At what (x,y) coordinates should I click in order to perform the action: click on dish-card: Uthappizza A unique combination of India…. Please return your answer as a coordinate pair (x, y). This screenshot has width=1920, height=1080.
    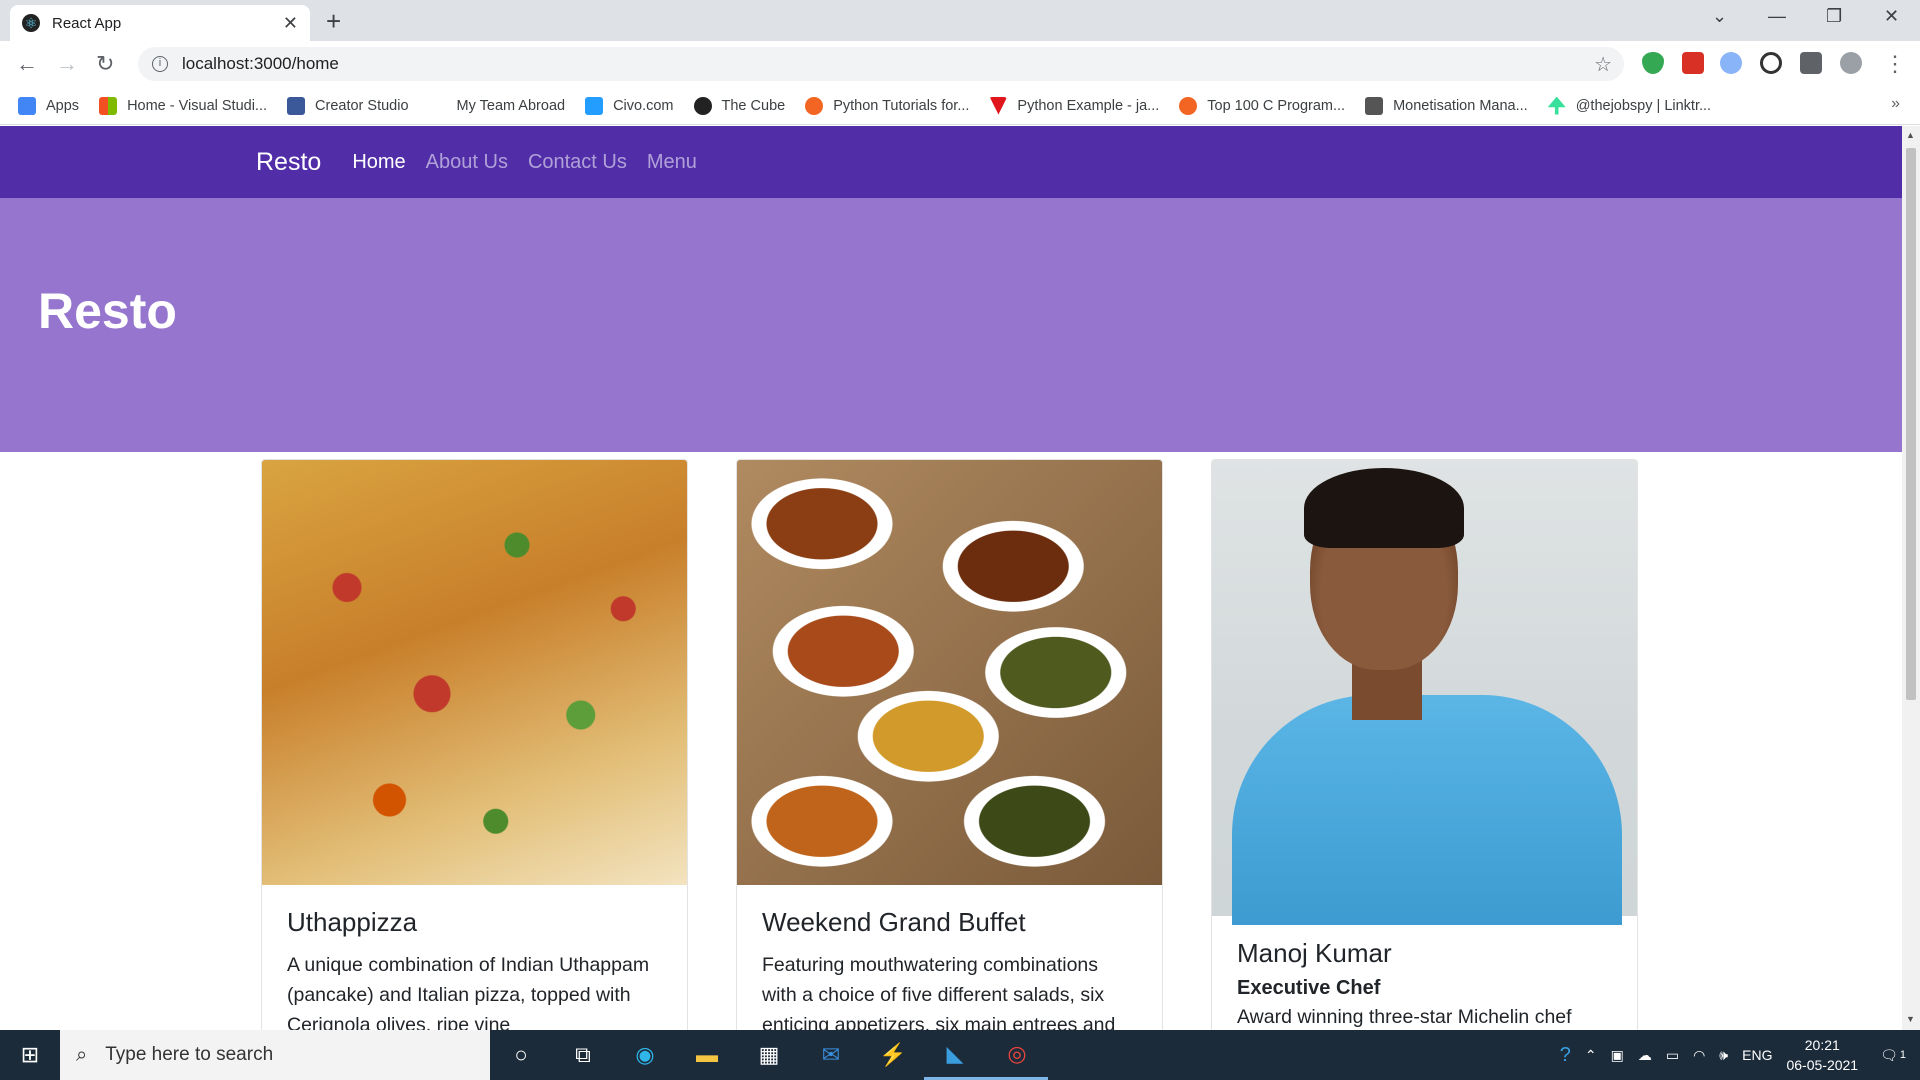
    Looking at the image, I should click on (474, 744).